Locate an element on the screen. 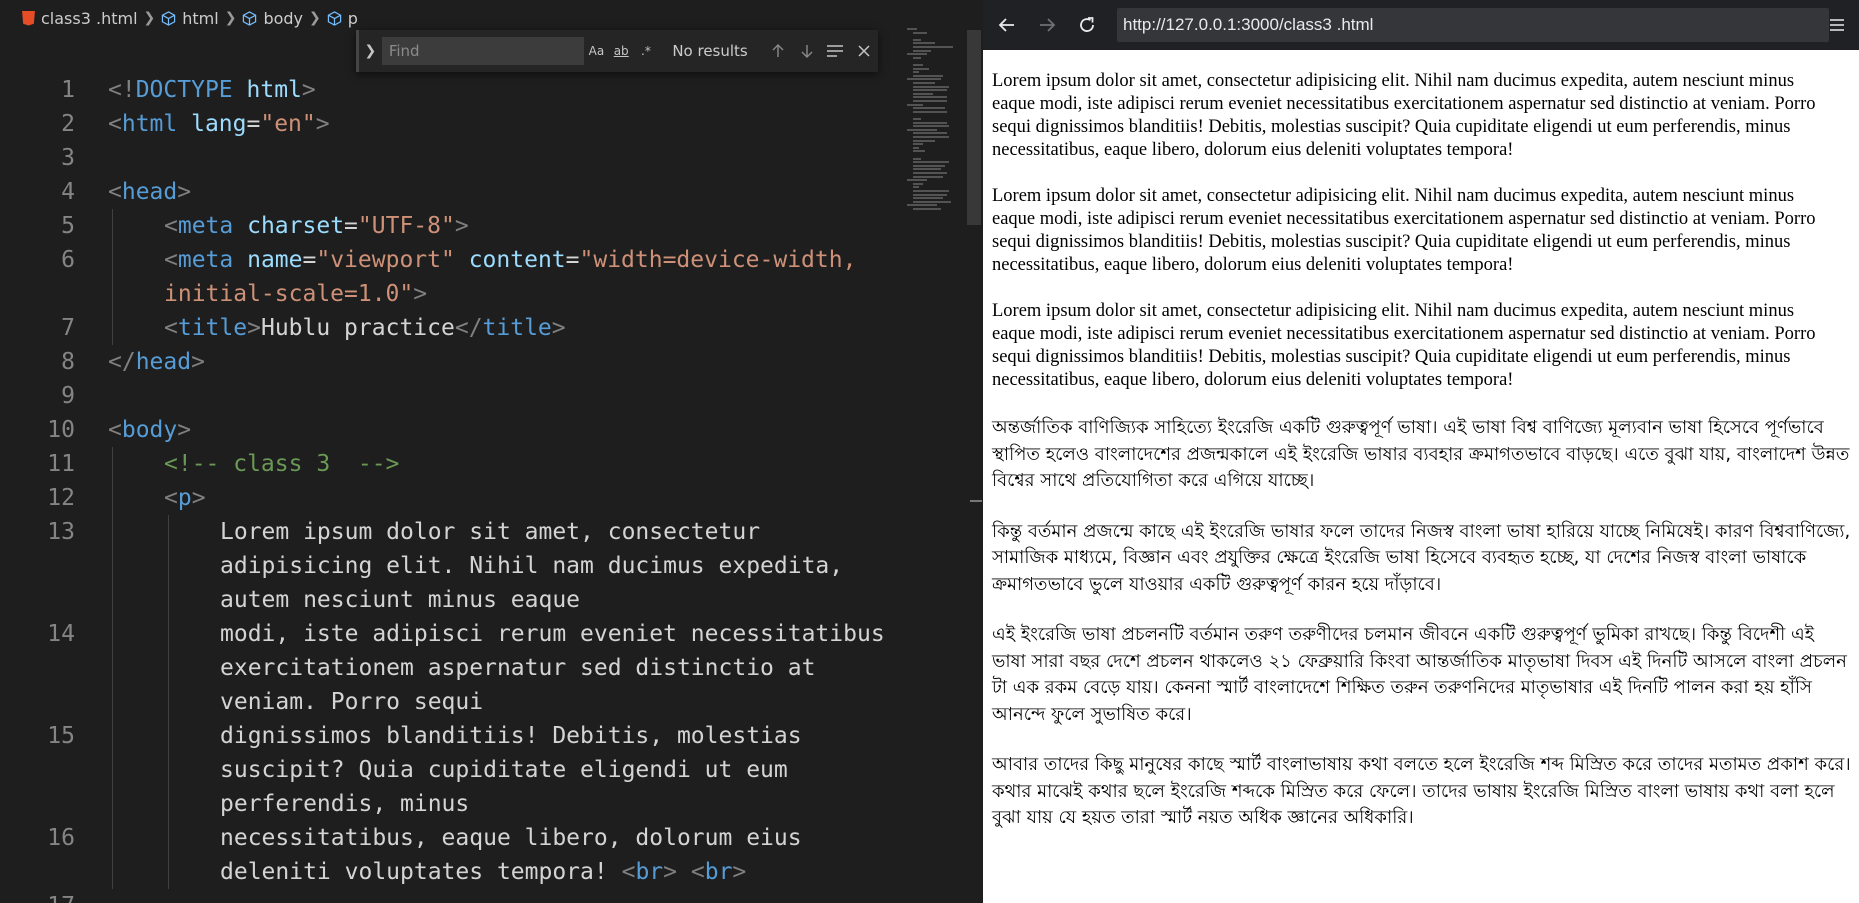 Image resolution: width=1859 pixels, height=903 pixels. minimap is located at coordinates (935, 123).